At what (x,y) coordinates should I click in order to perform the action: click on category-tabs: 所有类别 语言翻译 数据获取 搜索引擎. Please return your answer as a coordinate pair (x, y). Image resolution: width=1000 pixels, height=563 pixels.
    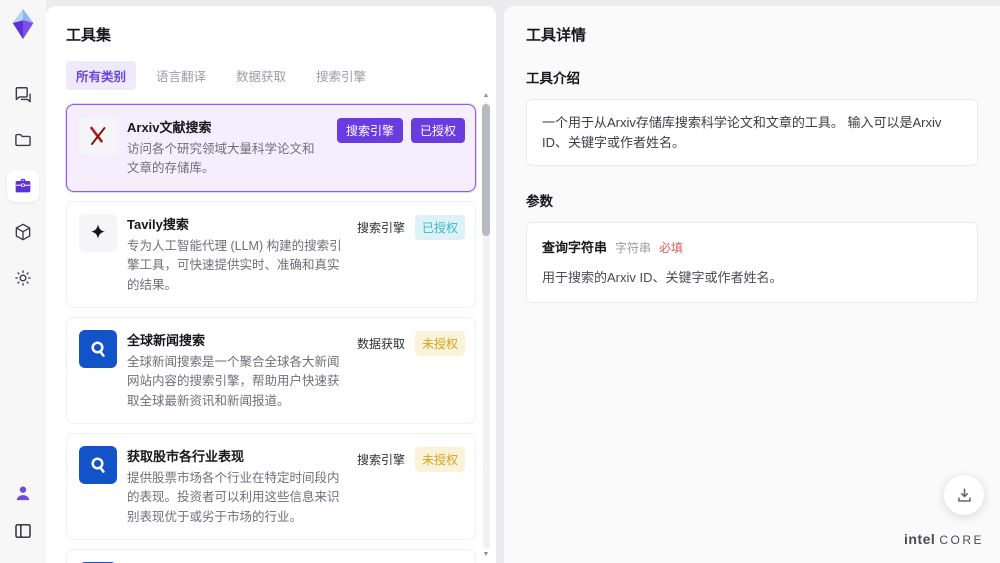
    Looking at the image, I should click on (271, 75).